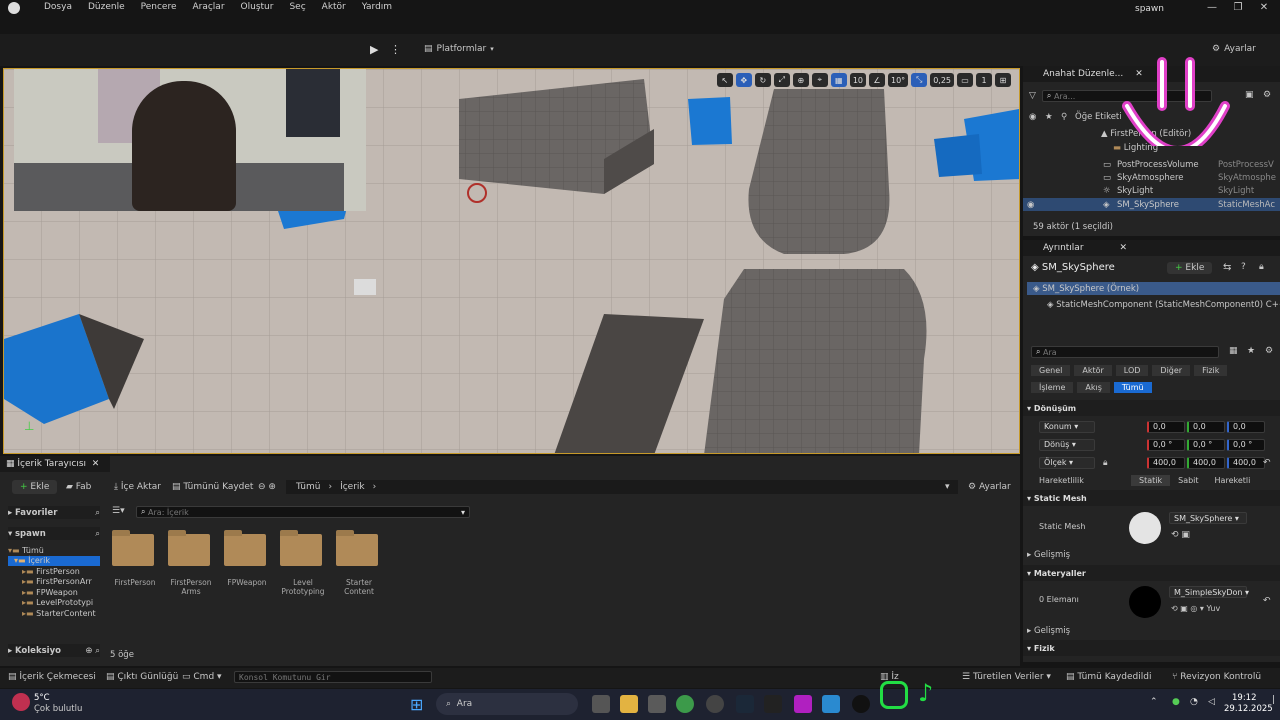 The image size is (1280, 720). What do you see at coordinates (1151, 480) in the screenshot?
I see `mobility-static: Statik` at bounding box center [1151, 480].